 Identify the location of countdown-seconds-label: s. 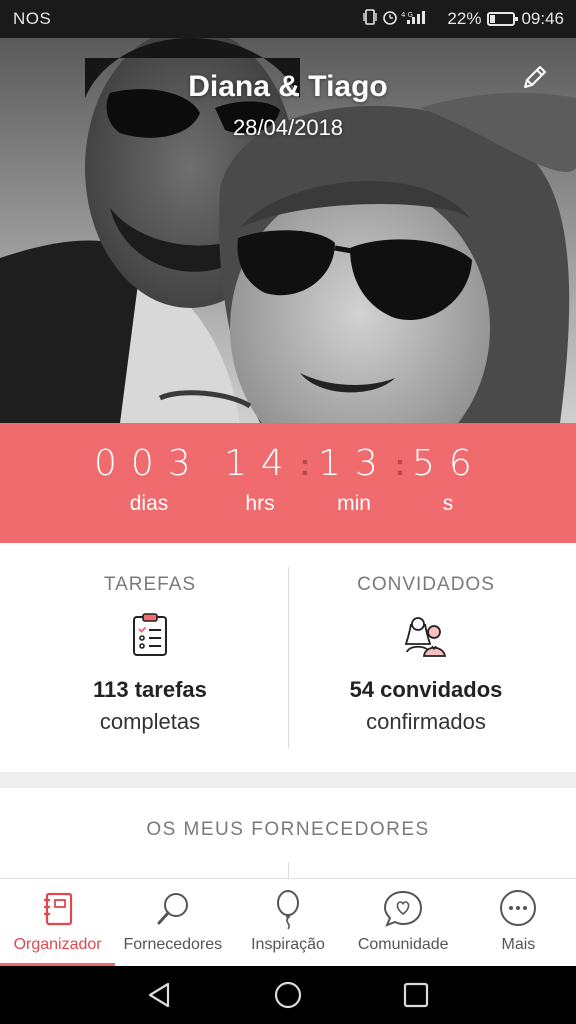
(448, 503).